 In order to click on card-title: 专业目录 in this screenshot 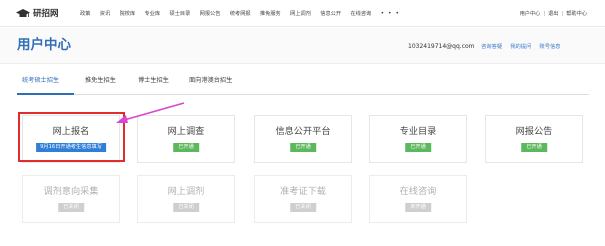, I will do `click(418, 131)`.